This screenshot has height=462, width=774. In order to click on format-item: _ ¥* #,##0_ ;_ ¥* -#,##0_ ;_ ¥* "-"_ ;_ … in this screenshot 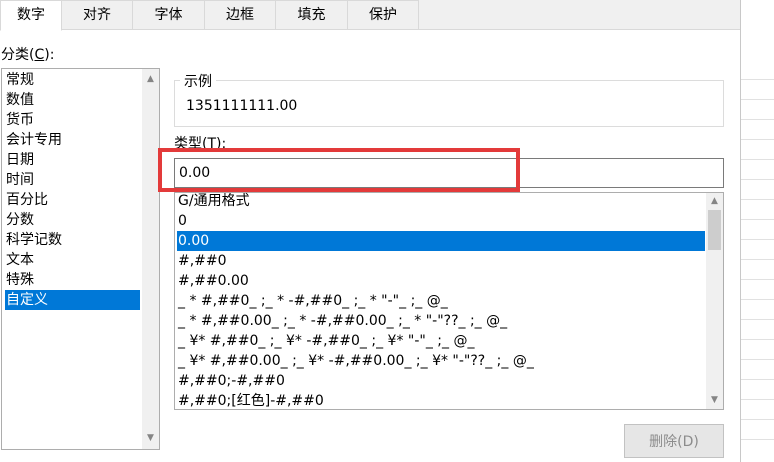, I will do `click(441, 341)`.